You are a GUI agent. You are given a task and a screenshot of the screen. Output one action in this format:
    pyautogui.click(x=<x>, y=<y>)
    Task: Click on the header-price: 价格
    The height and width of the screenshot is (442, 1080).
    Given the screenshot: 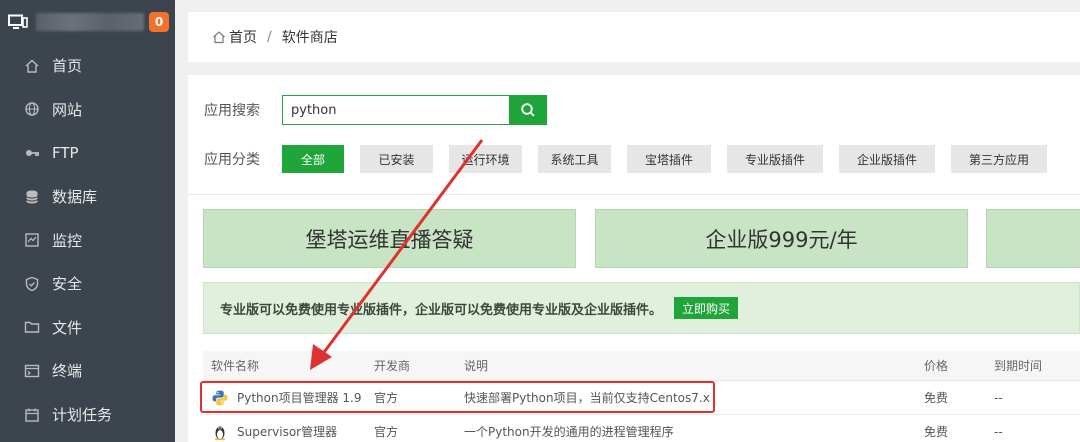 What is the action you would take?
    pyautogui.click(x=936, y=366)
    